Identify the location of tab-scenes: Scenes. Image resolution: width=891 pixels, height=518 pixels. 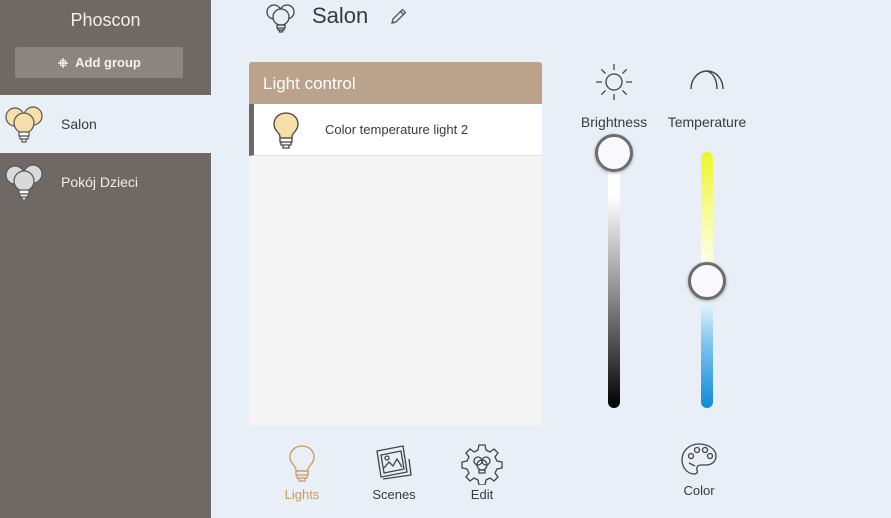
(394, 472).